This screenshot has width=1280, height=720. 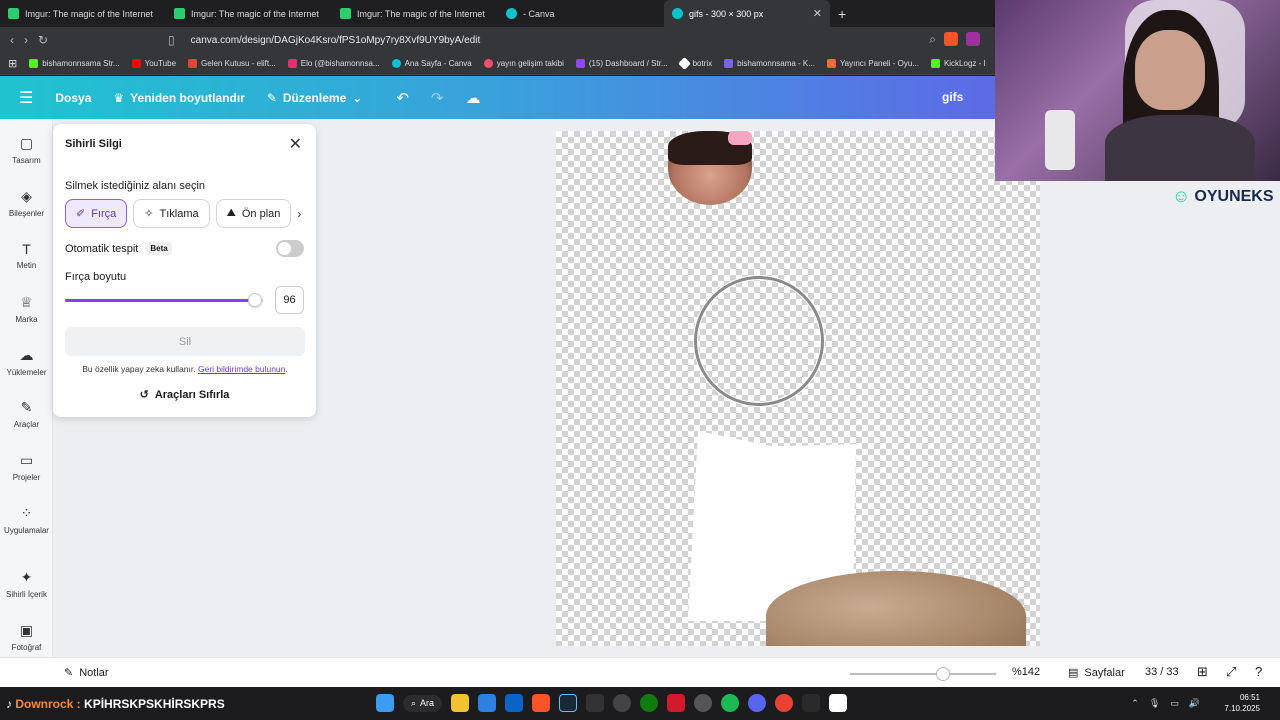 What do you see at coordinates (932, 39) in the screenshot?
I see `zoom-icon: ⌕` at bounding box center [932, 39].